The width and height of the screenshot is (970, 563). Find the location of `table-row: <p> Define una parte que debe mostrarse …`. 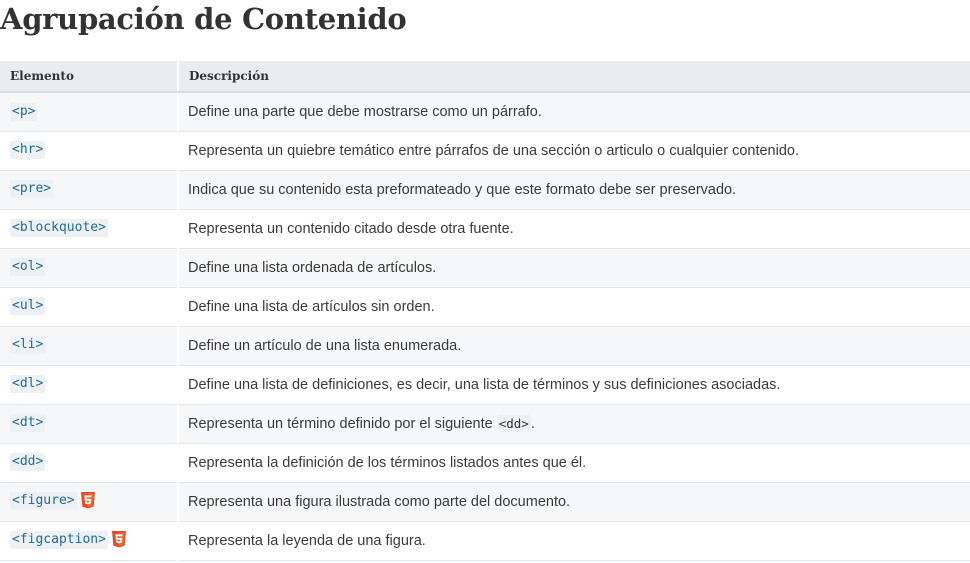

table-row: <p> Define una parte que debe mostrarse … is located at coordinates (485, 112).